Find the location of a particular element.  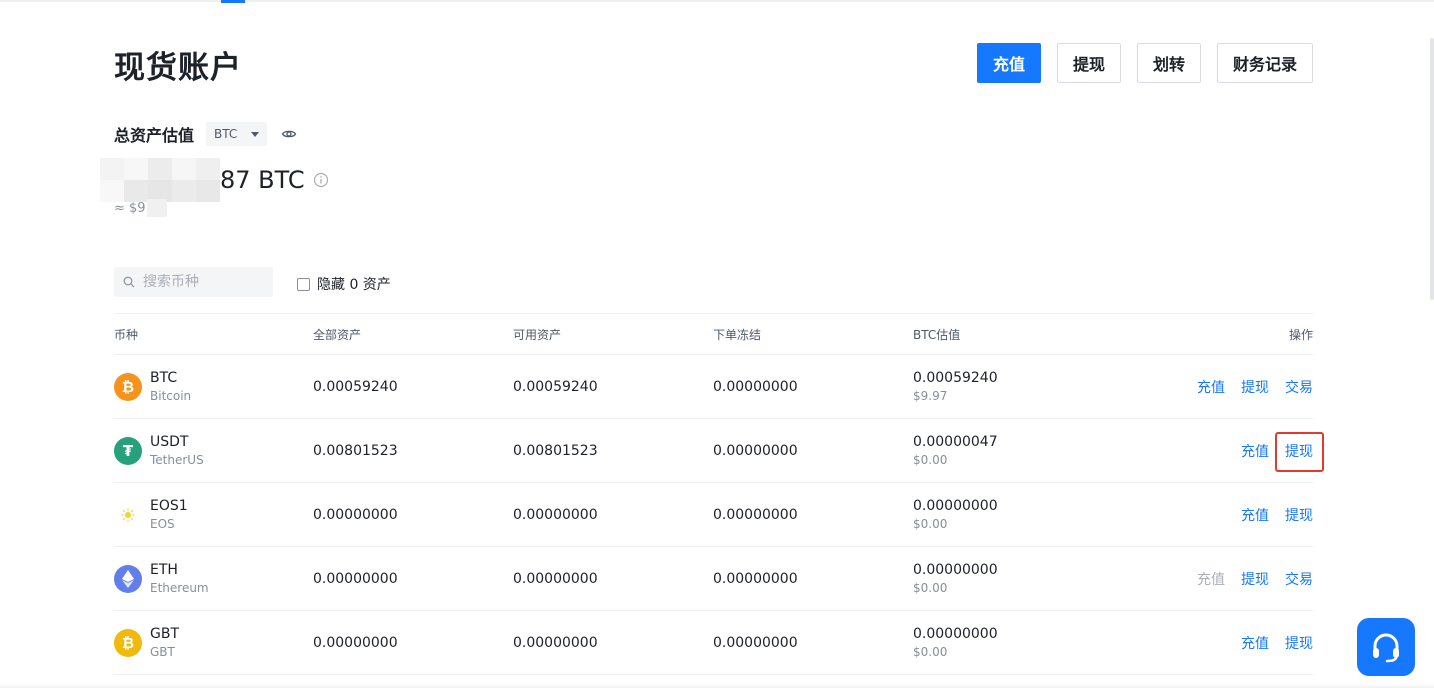

available-cell: 0.00059240 is located at coordinates (555, 386).